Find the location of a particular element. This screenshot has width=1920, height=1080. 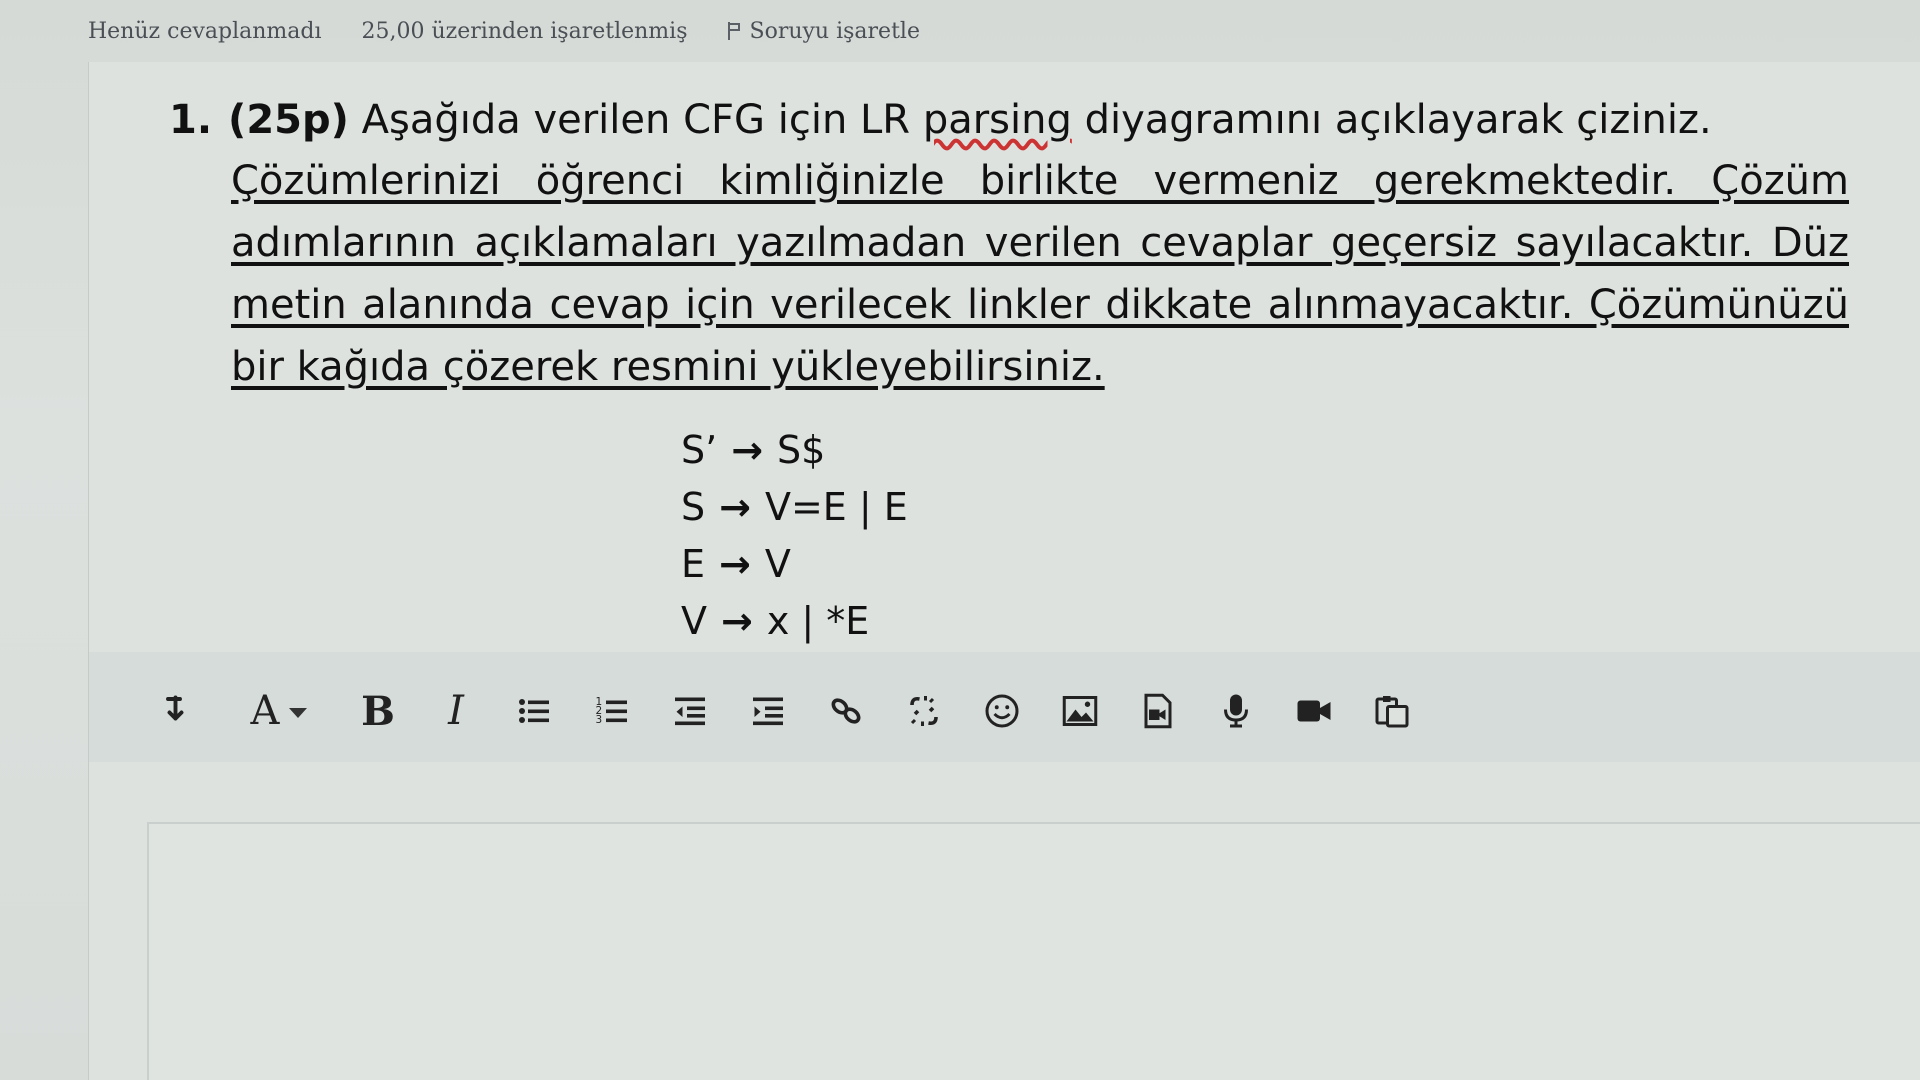

record-video-button is located at coordinates (1314, 711).